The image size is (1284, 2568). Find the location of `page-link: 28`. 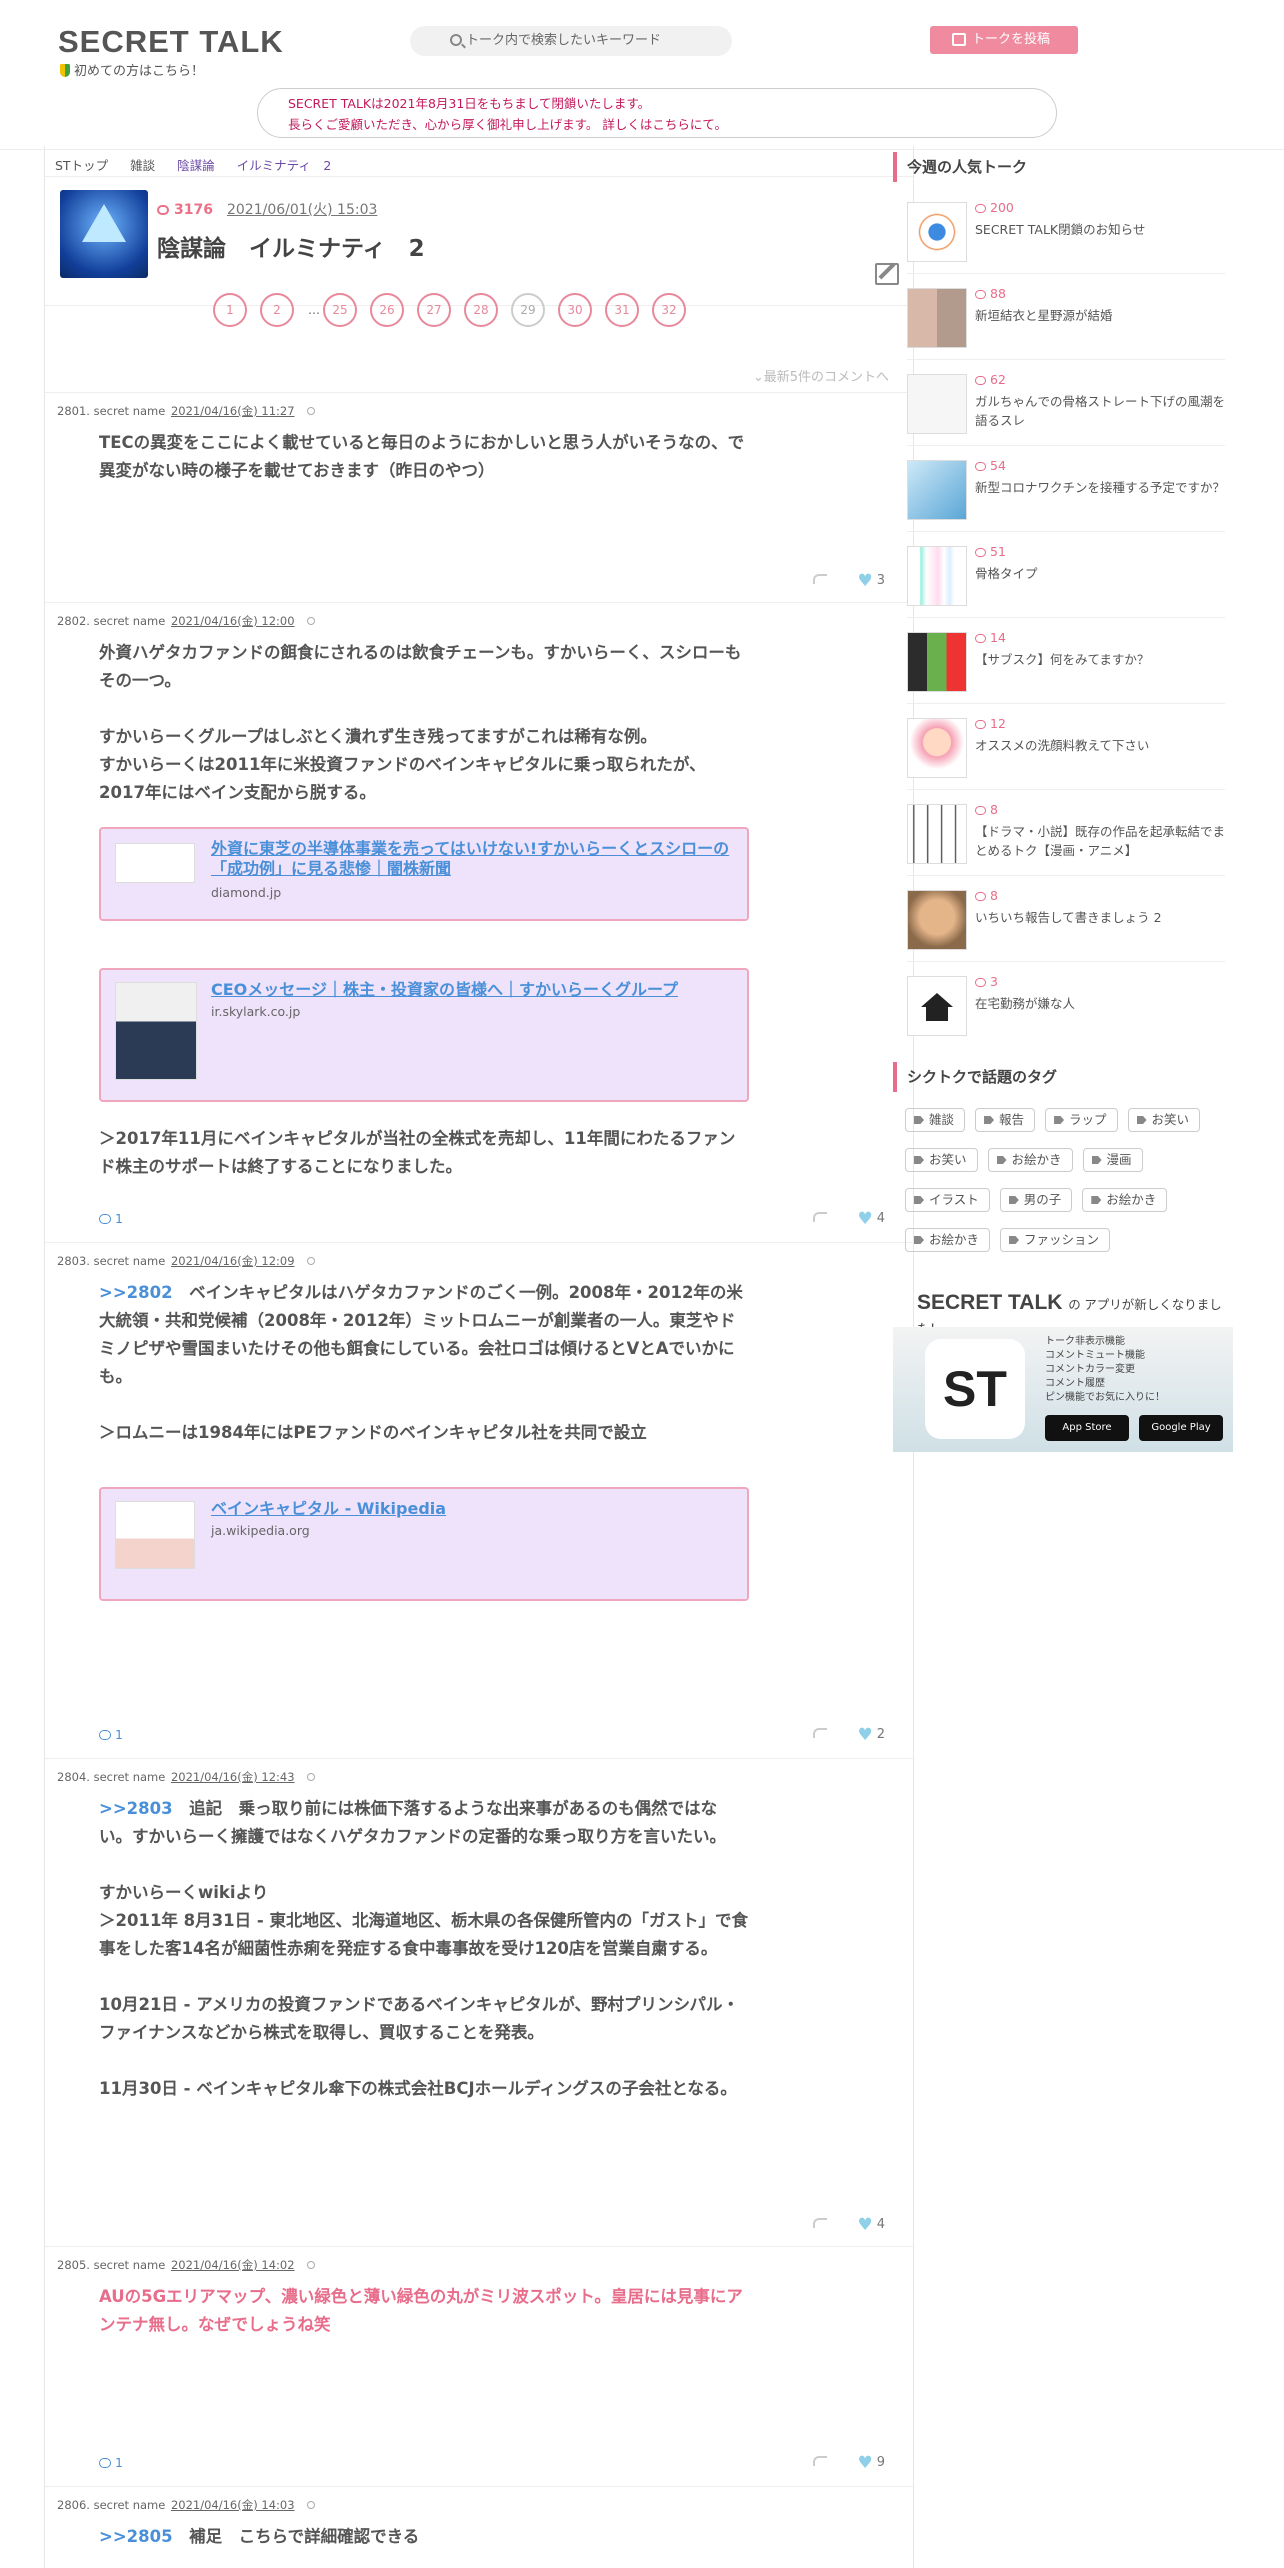

page-link: 28 is located at coordinates (481, 310).